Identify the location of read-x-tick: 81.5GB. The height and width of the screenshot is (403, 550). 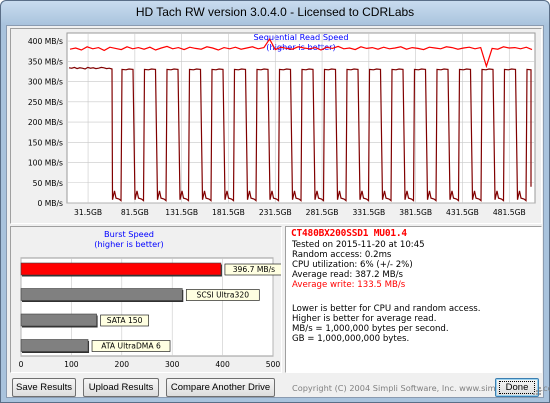
(135, 212).